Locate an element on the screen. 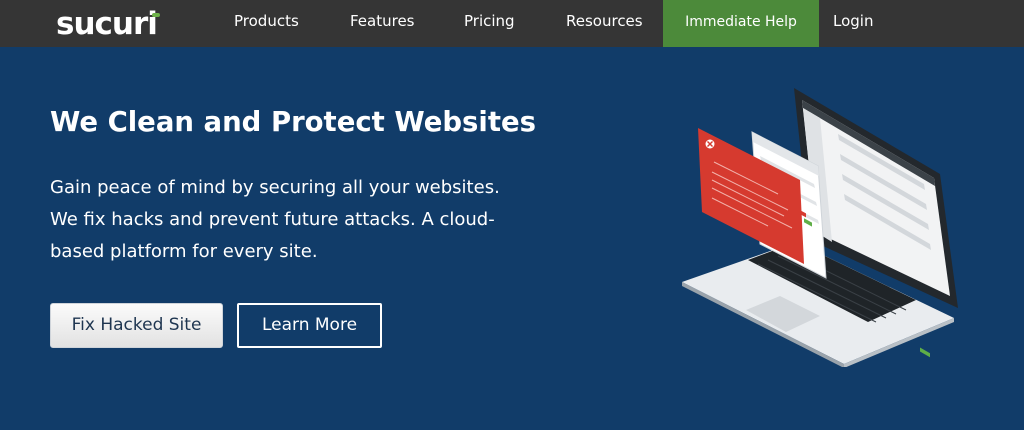 The height and width of the screenshot is (430, 1024). sucuri-logo: sucuri is located at coordinates (108, 24).